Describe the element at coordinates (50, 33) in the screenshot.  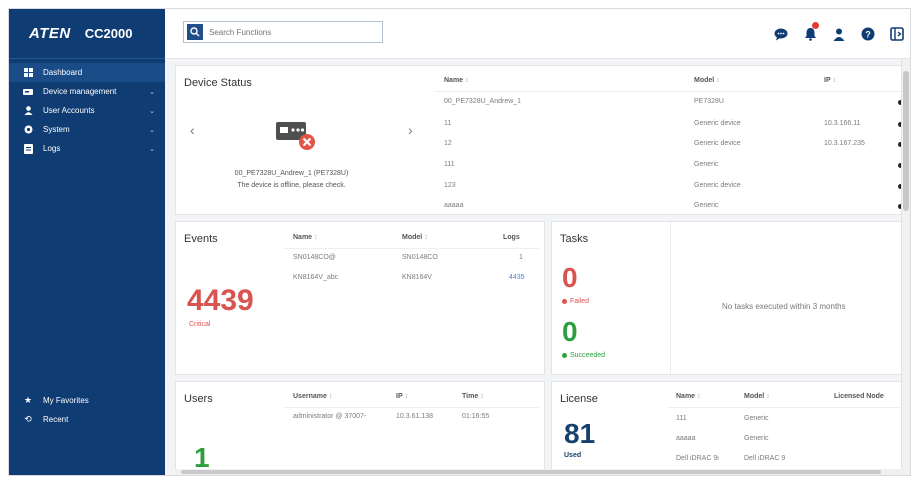
I see `aten-logo: ATEN` at that location.